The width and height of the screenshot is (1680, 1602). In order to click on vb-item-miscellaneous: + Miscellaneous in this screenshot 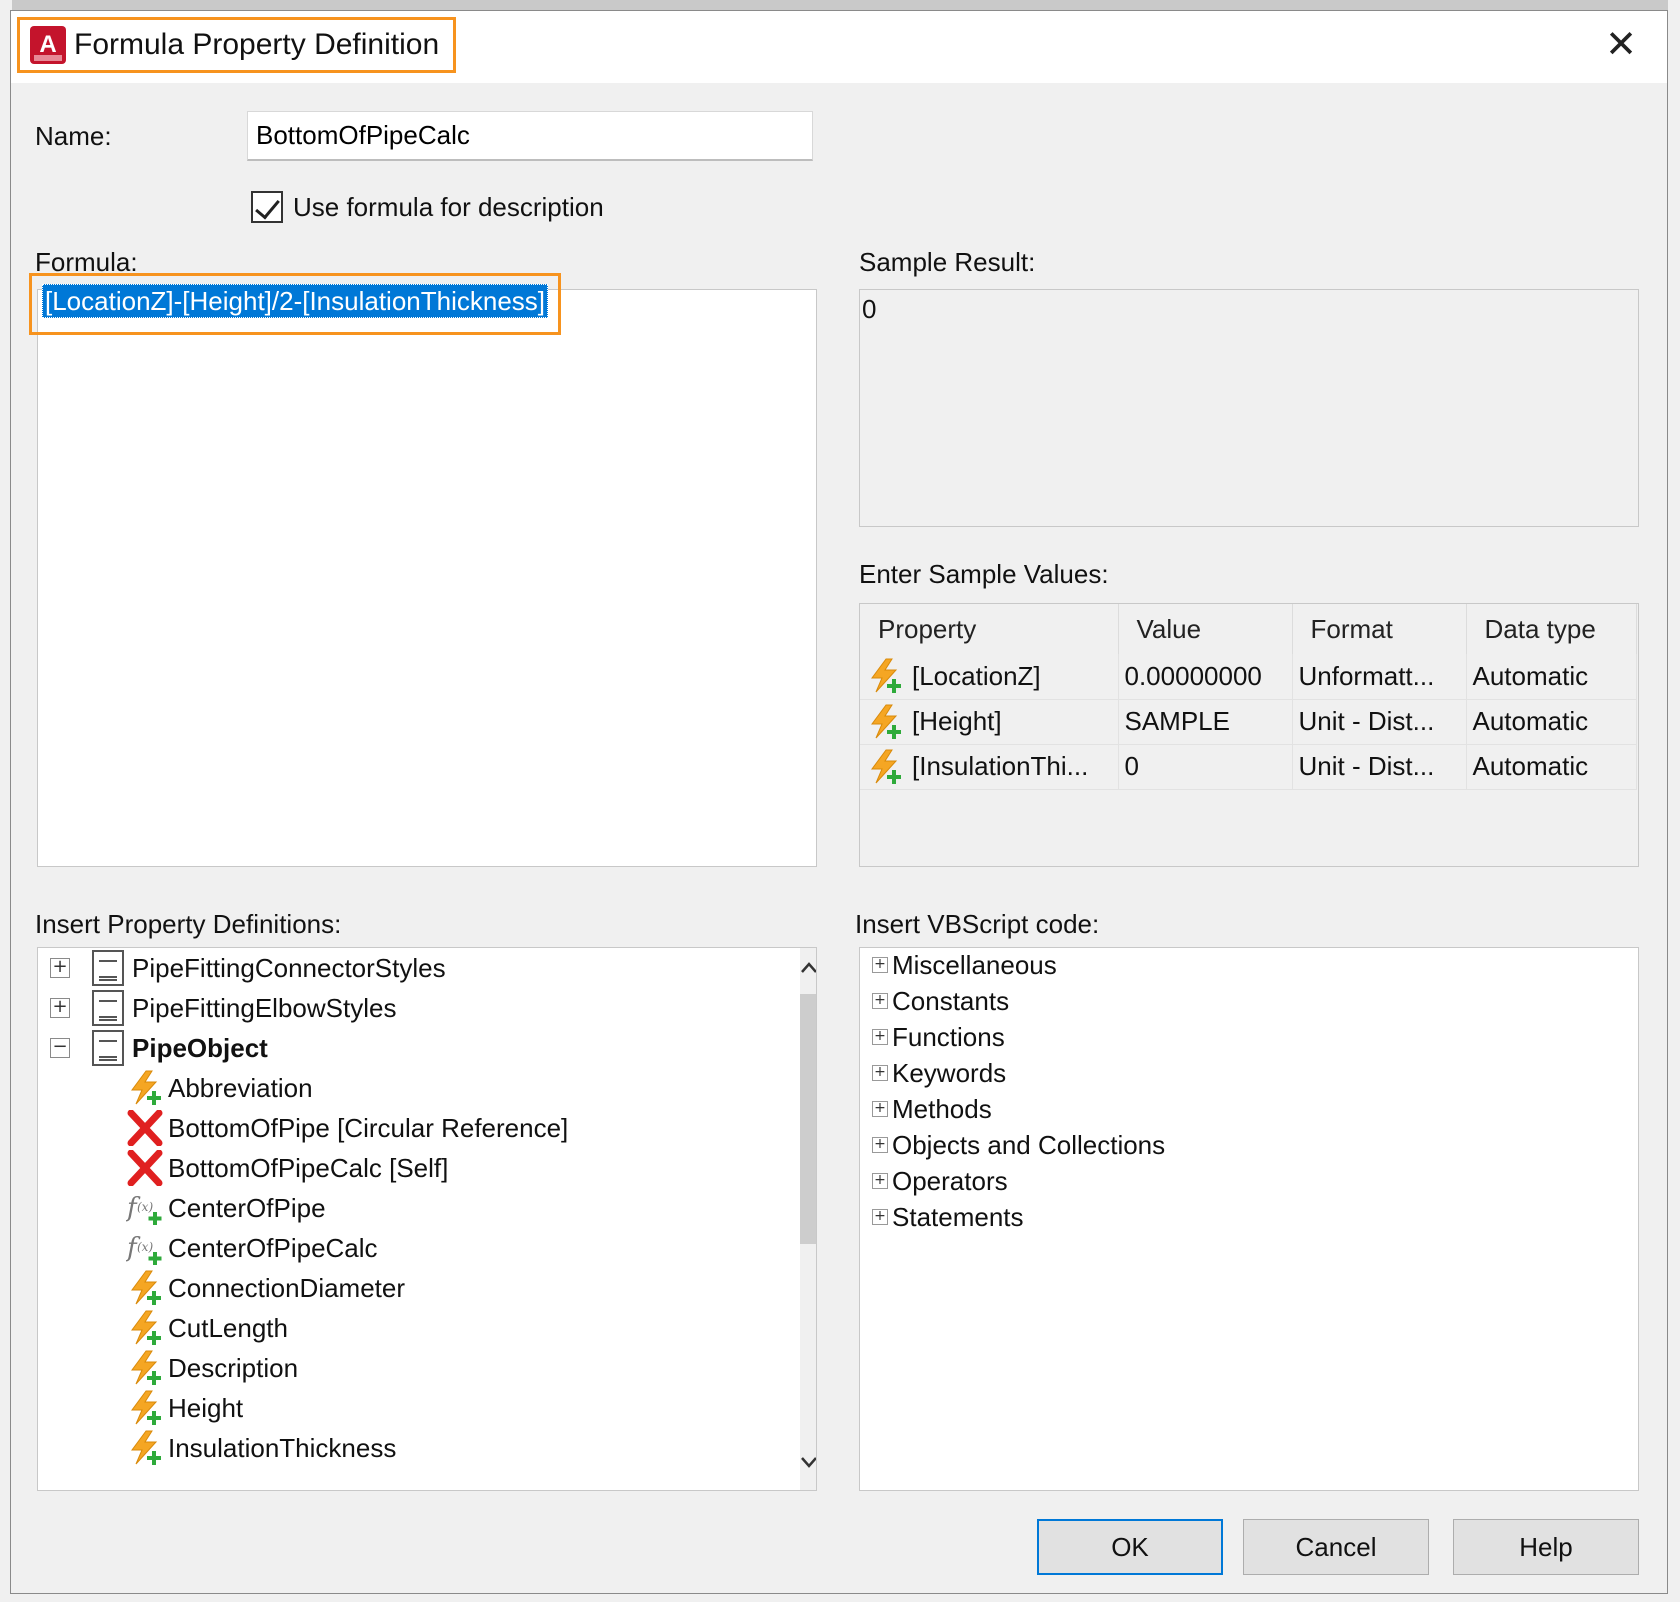, I will do `click(964, 965)`.